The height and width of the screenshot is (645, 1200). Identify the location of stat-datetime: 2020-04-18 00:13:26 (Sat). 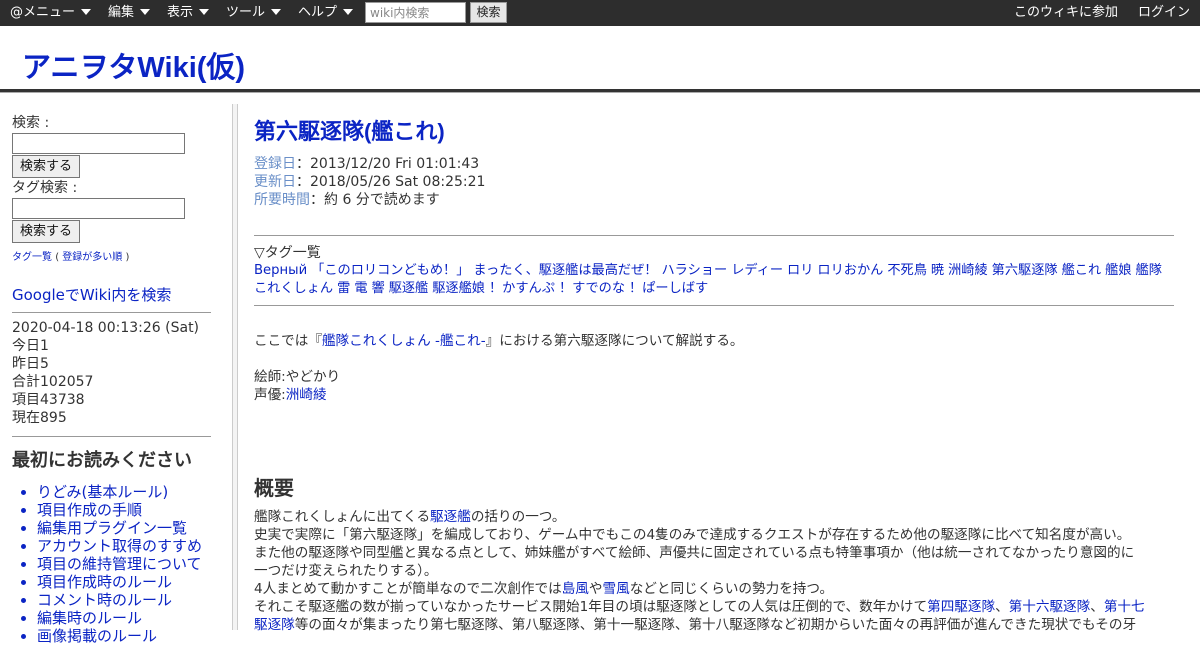
(106, 328).